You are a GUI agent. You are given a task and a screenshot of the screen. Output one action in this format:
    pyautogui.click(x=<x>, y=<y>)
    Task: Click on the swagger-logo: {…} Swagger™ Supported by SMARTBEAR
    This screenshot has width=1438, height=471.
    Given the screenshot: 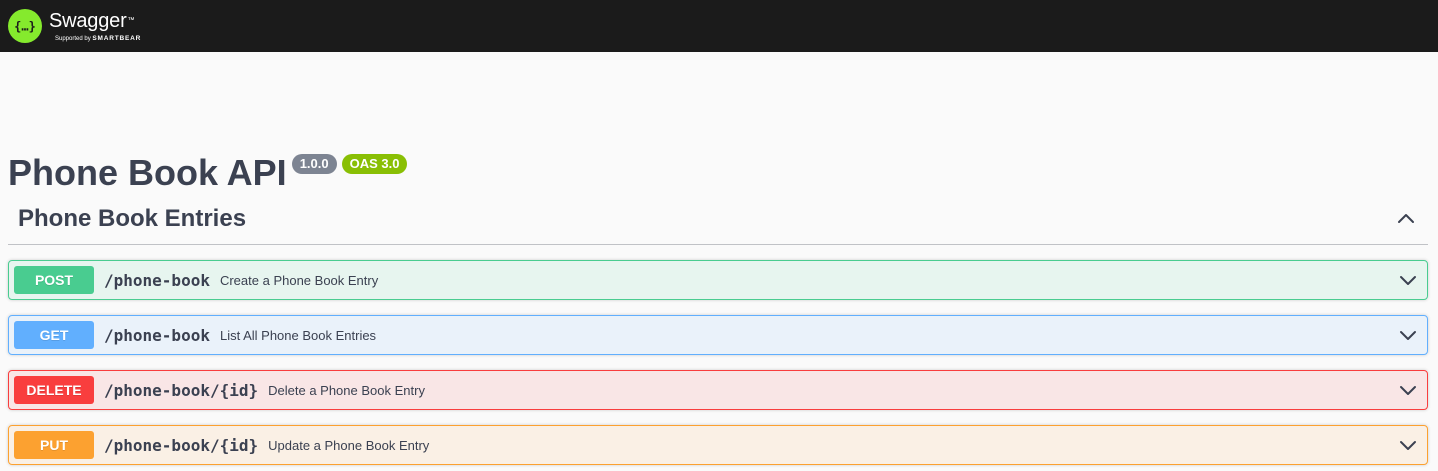 What is the action you would take?
    pyautogui.click(x=74, y=26)
    